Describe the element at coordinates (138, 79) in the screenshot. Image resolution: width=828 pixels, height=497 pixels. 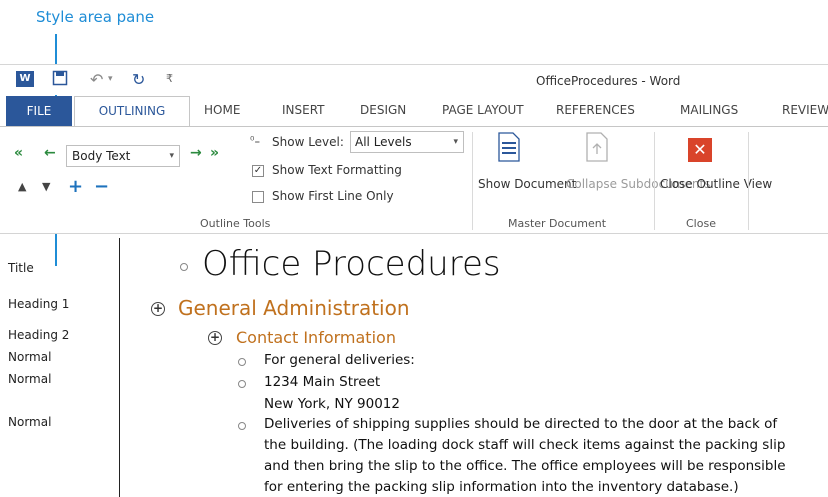
I see `redo-icon: ↻` at that location.